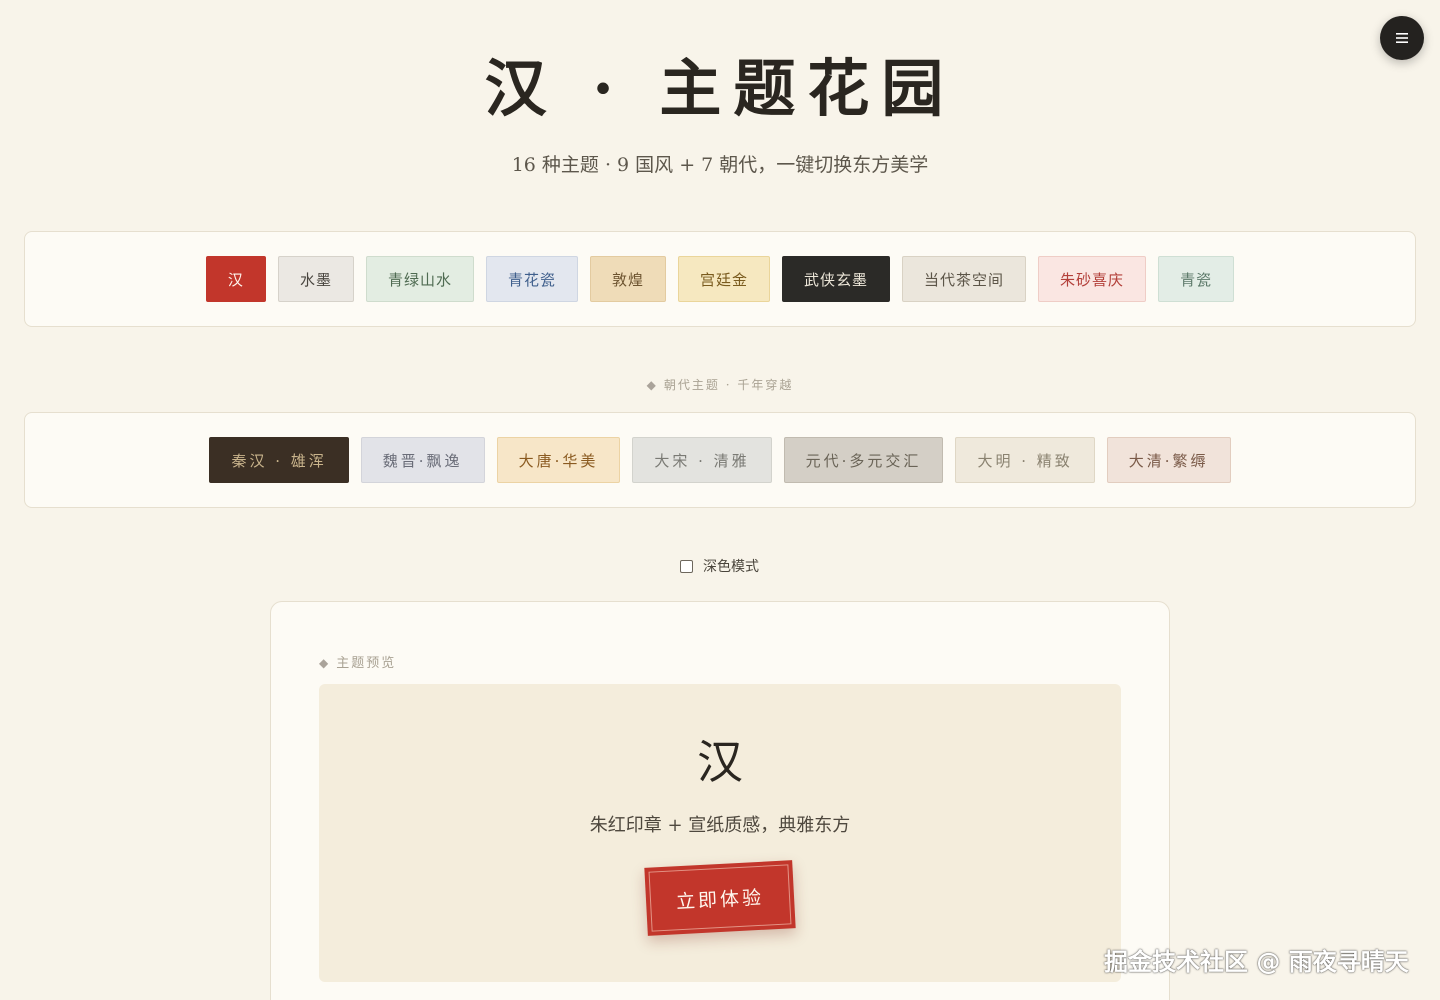  What do you see at coordinates (1025, 460) in the screenshot?
I see `dynasty-theme-button: 大明 · 精致` at bounding box center [1025, 460].